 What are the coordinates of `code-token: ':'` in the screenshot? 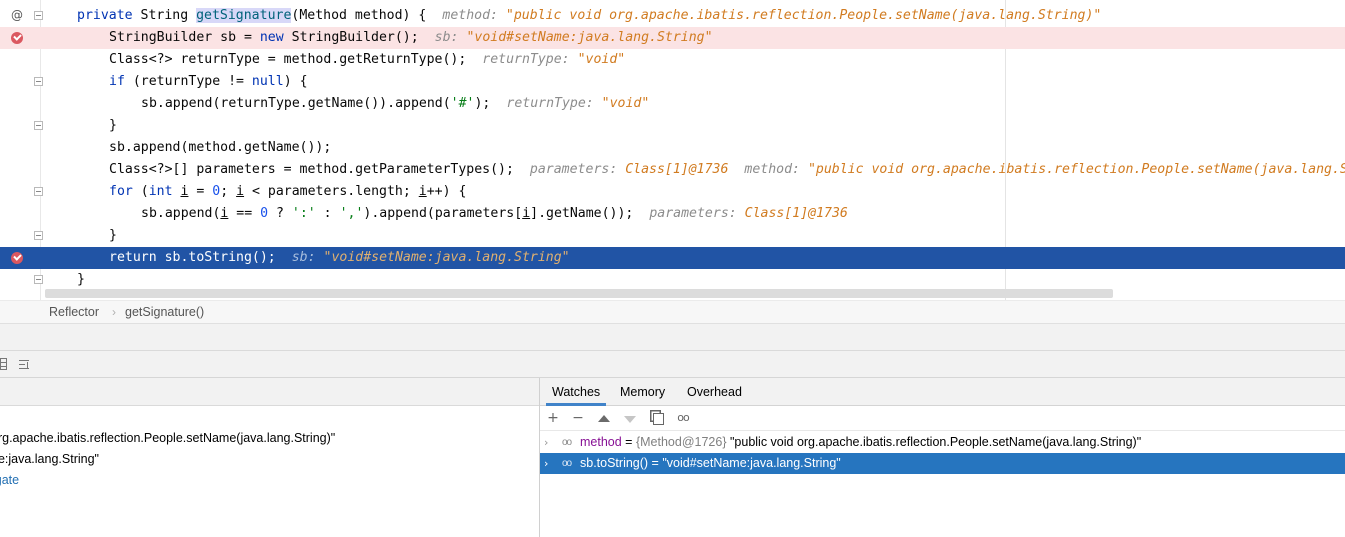 It's located at (303, 213).